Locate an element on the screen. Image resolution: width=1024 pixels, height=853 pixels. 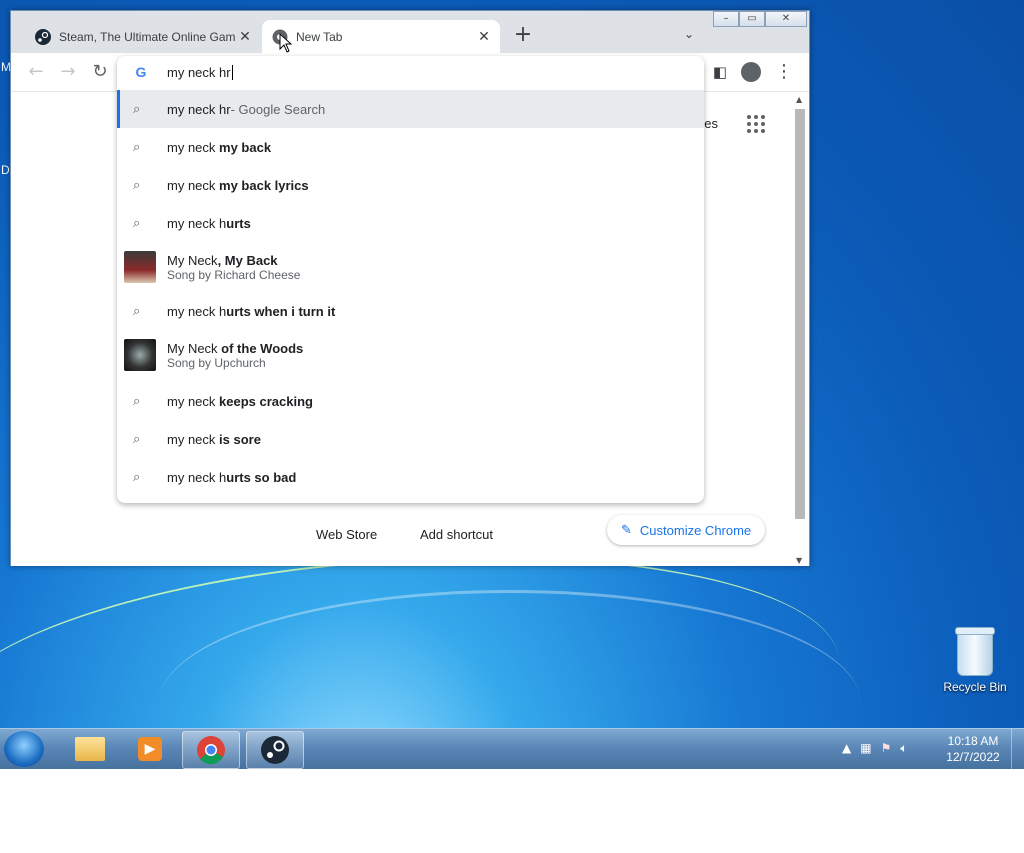
suggestion-completion: urts when i turn it is located at coordinates (281, 311).